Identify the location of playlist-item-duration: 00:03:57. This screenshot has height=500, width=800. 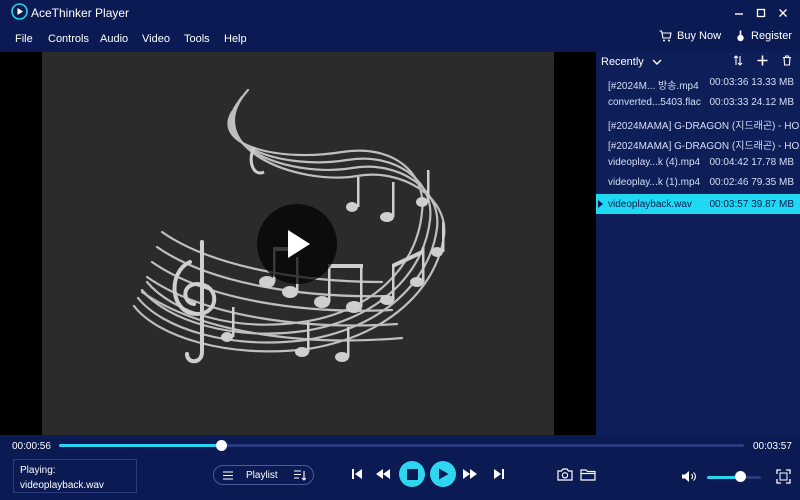
(729, 204).